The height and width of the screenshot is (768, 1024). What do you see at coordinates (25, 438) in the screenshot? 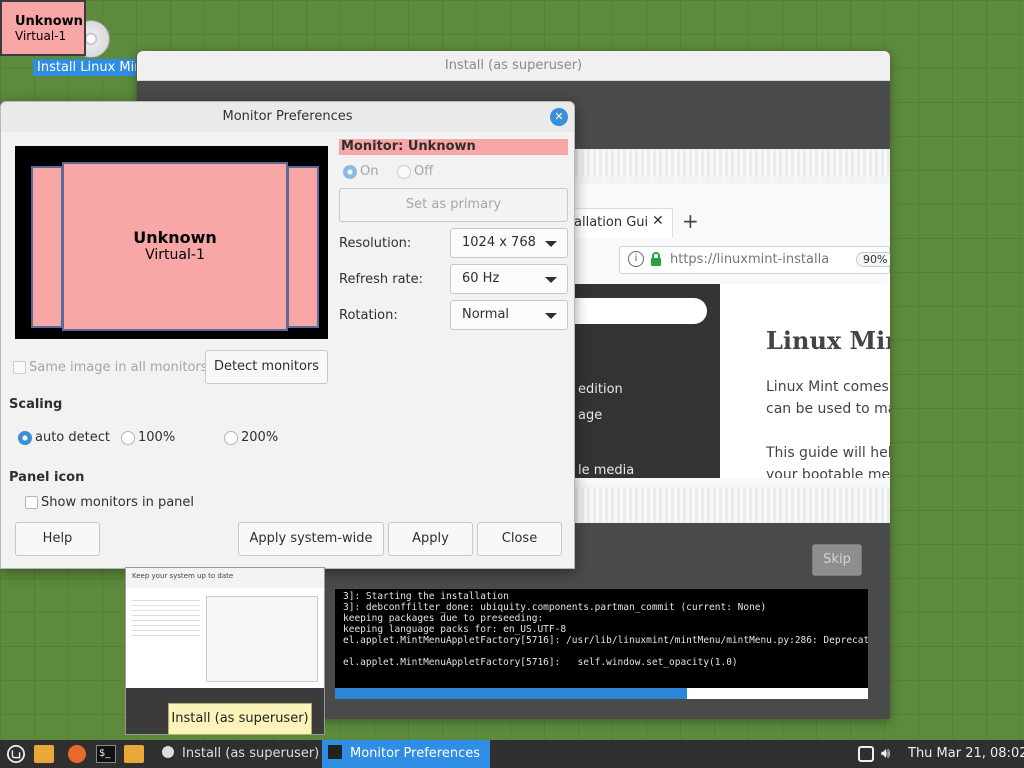
I see `scaling-auto-radio` at bounding box center [25, 438].